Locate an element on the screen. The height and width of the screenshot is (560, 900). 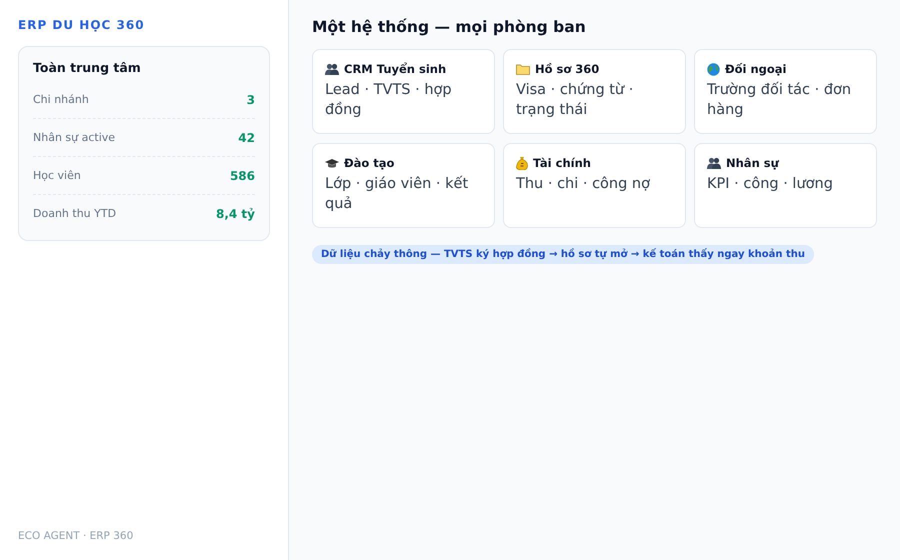
module-description: KPI · công · lương is located at coordinates (770, 184).